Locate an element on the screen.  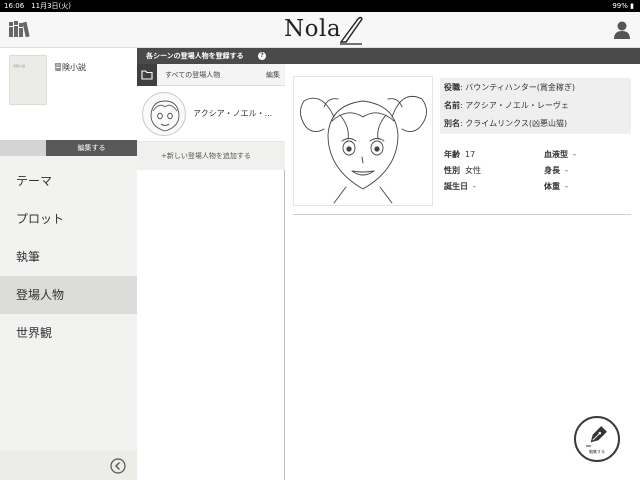
edit-book-button: 編集する is located at coordinates (91, 148).